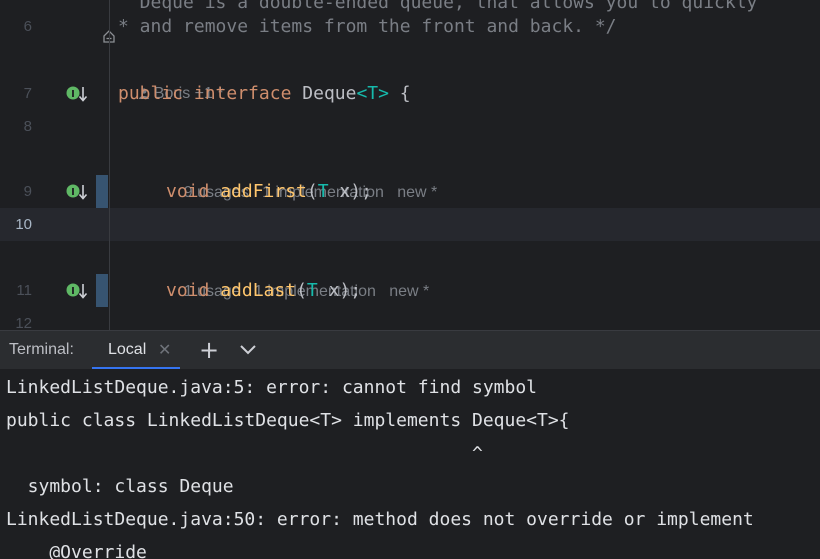 This screenshot has height=559, width=820. I want to click on keyword-public: public, so click(151, 93).